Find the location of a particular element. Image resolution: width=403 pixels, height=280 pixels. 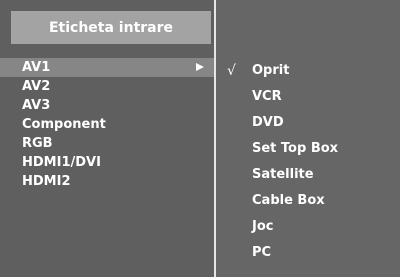

input-item-av1: AV1 is located at coordinates (107, 67).